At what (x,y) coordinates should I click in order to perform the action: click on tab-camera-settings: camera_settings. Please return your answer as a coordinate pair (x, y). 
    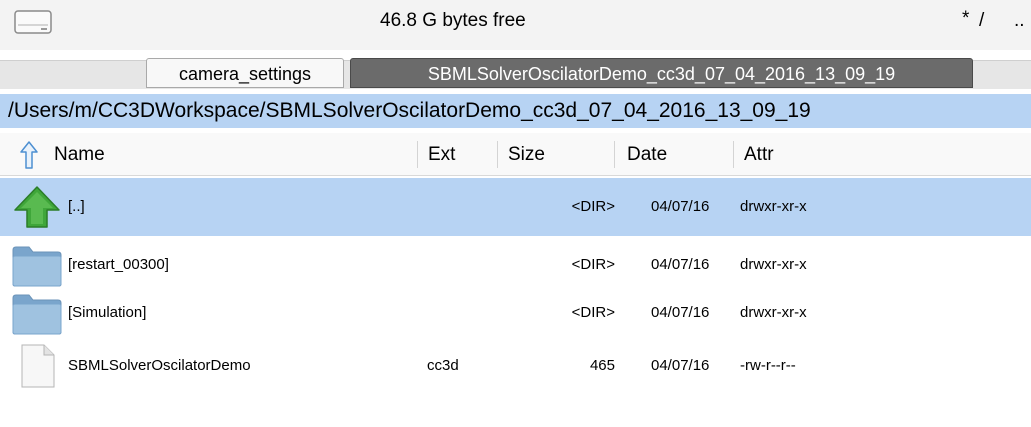
    Looking at the image, I should click on (245, 73).